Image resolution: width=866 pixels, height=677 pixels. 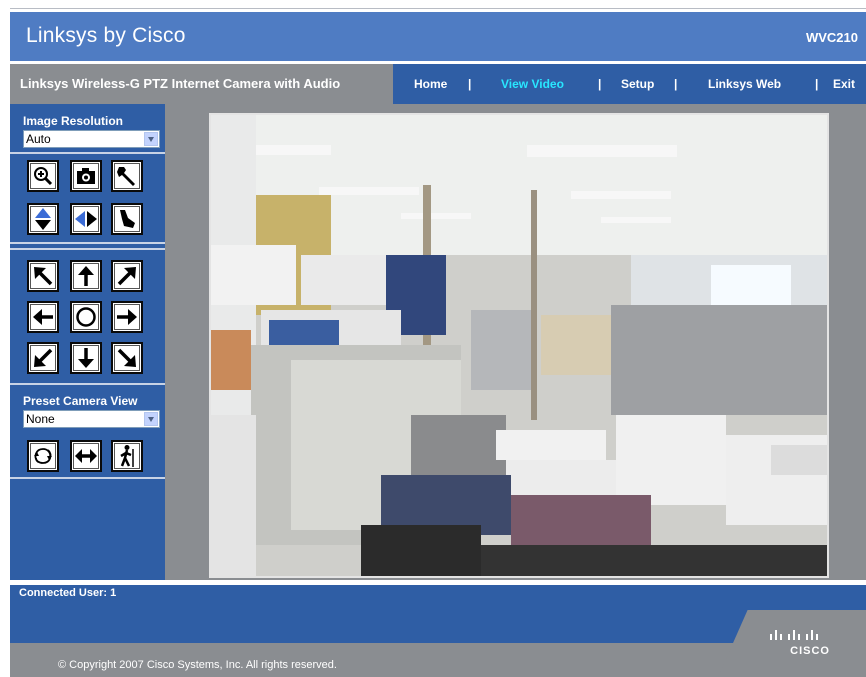 What do you see at coordinates (43, 219) in the screenshot?
I see `vertical-flip-icon` at bounding box center [43, 219].